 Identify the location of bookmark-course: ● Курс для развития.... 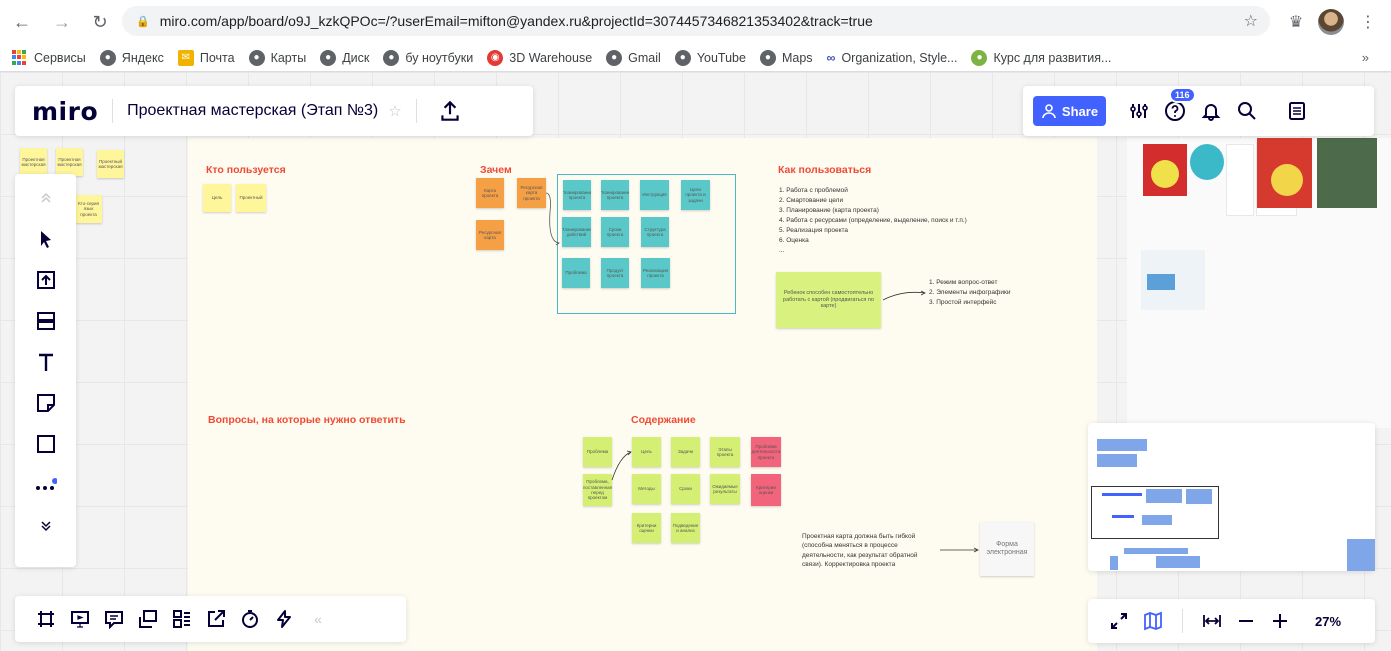
(1041, 57).